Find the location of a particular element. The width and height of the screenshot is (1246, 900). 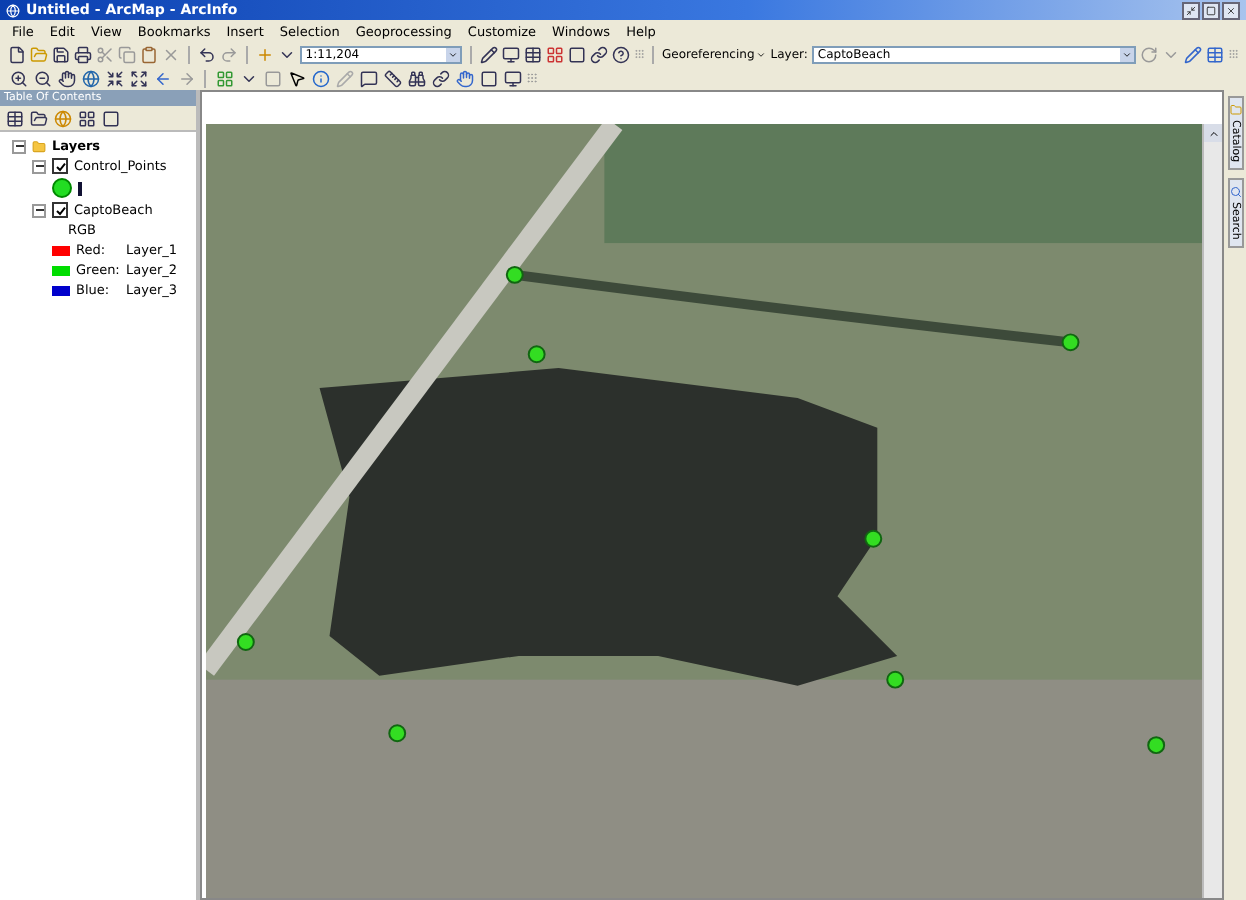

zoom-out-icon is located at coordinates (42, 78).